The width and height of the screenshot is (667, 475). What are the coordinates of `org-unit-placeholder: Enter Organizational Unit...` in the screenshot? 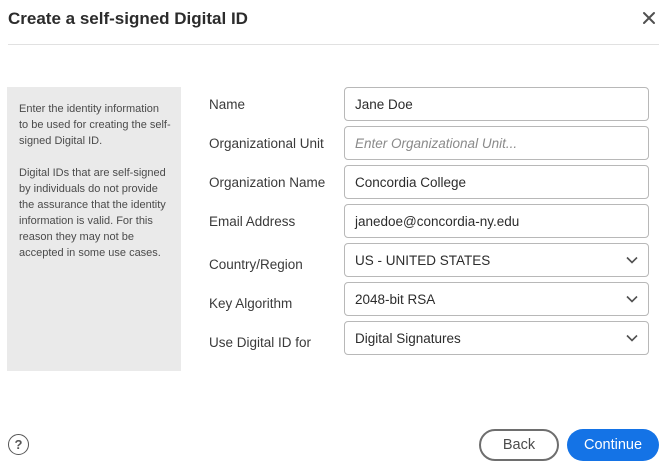 It's located at (436, 143).